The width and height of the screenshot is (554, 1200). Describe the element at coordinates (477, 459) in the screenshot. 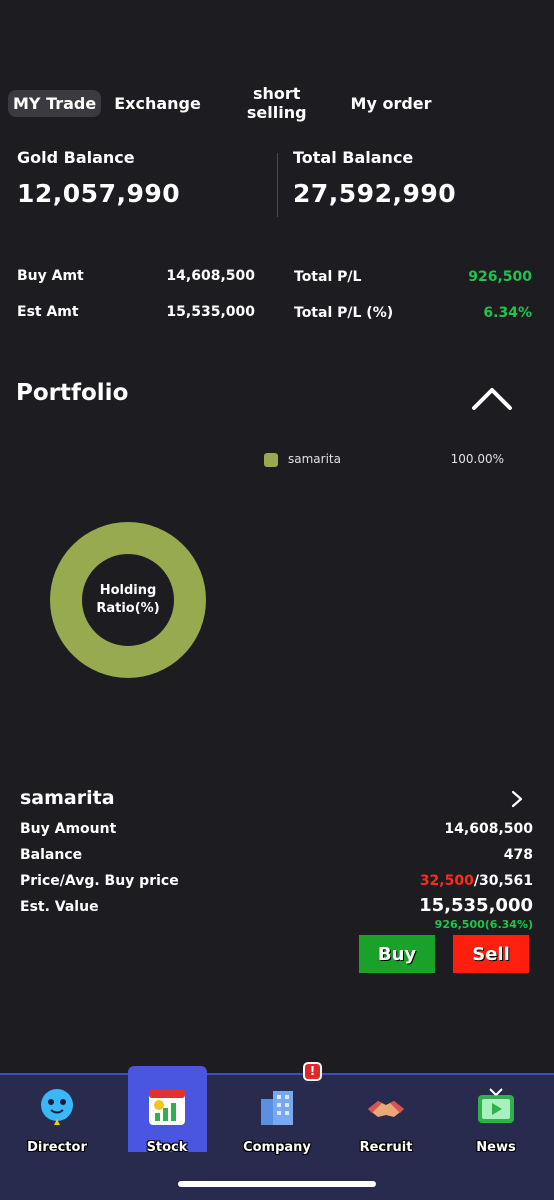

I see `legend-percent: 100.00%` at that location.